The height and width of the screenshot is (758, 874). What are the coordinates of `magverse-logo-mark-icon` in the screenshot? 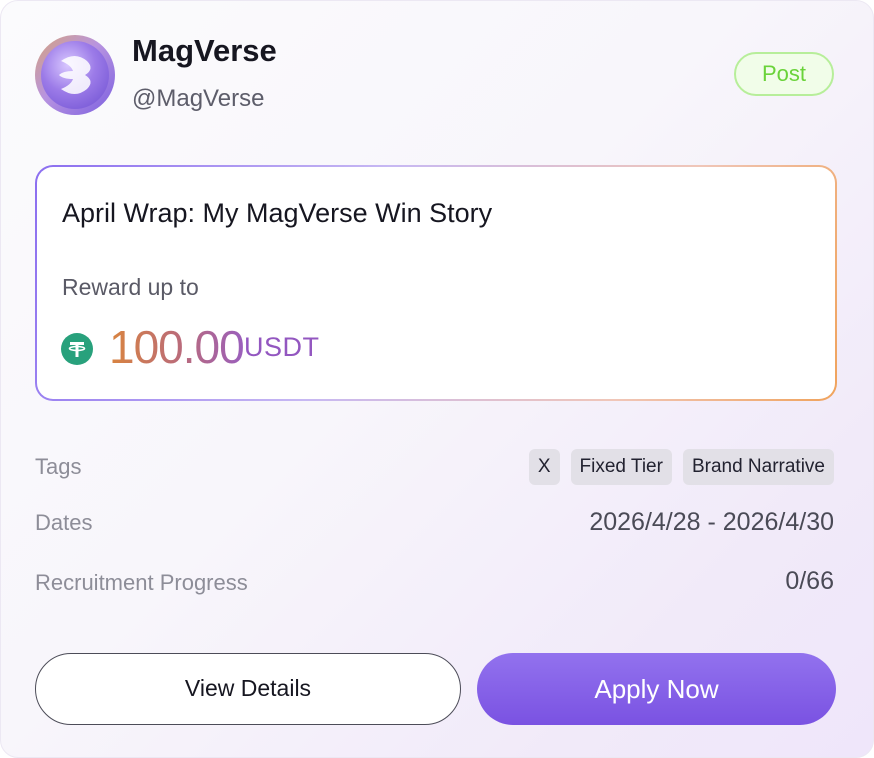 It's located at (75, 75).